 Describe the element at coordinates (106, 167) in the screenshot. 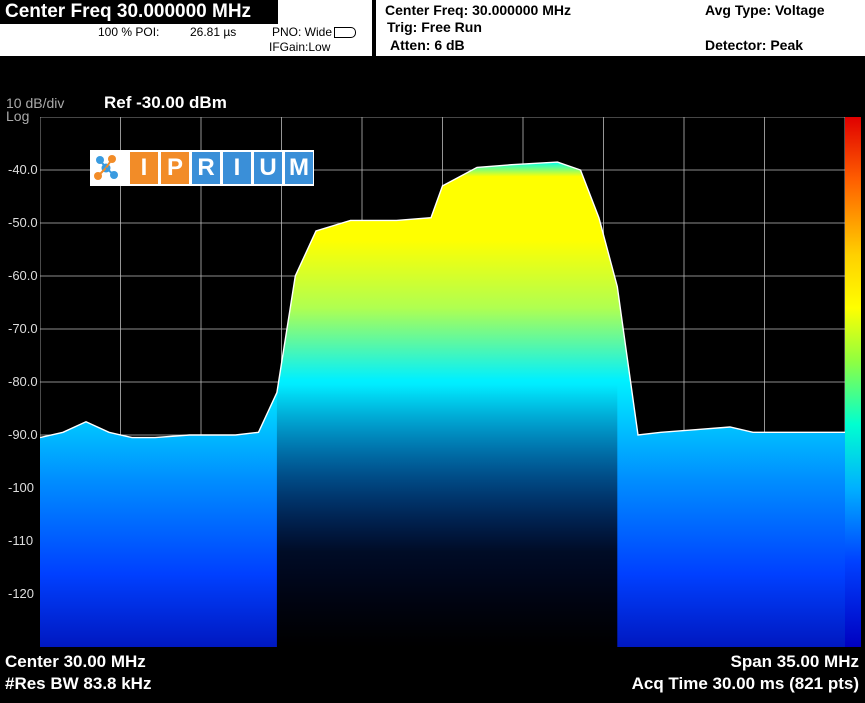

I see `logo-mark-icon` at that location.